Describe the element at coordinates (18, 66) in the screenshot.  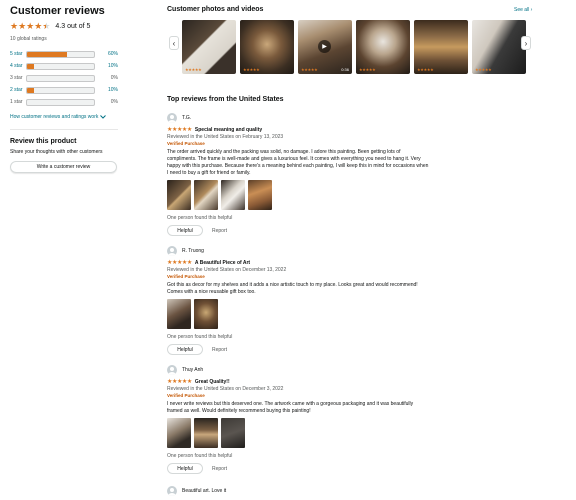
I see `histogram-label: 4 star` at that location.